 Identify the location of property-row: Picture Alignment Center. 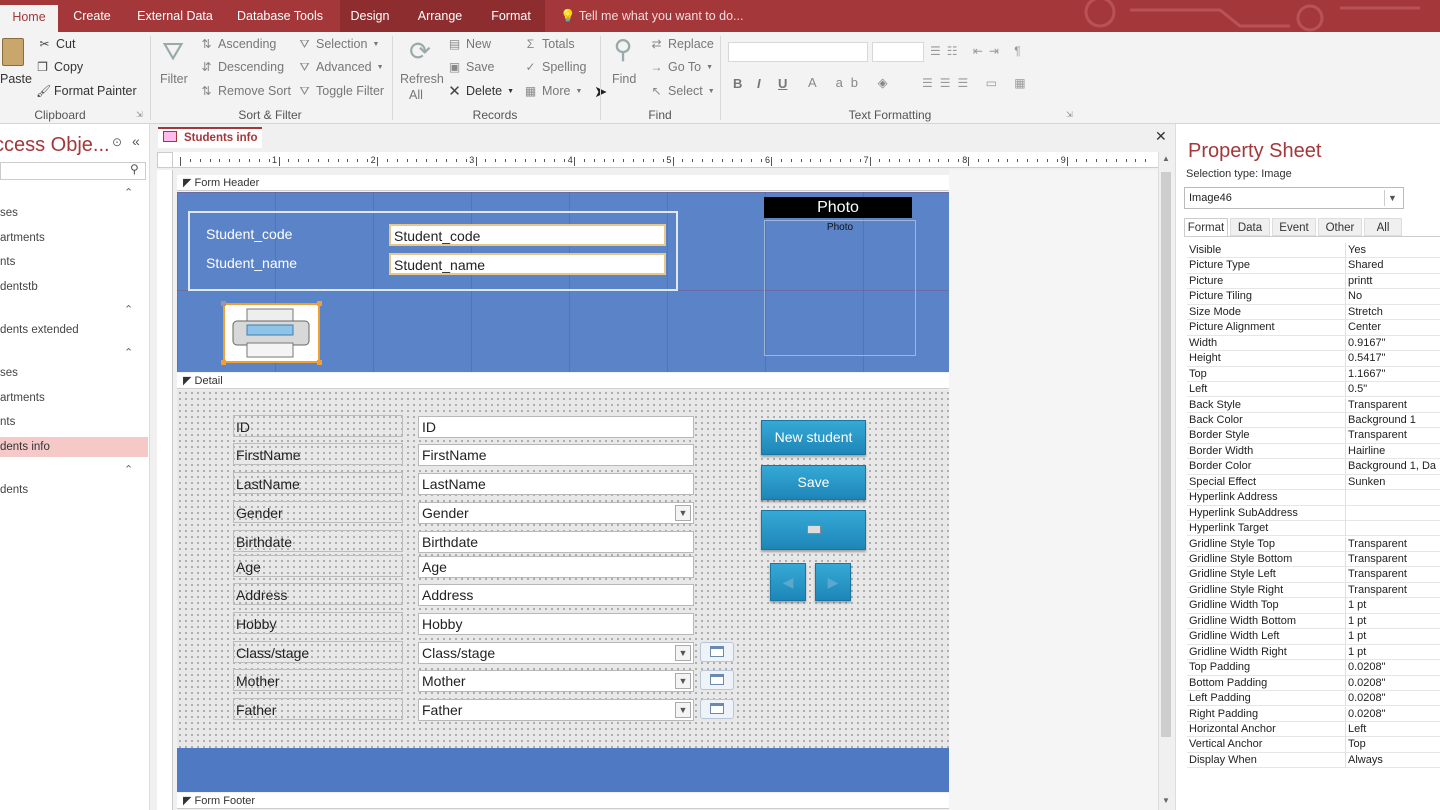
(1313, 328).